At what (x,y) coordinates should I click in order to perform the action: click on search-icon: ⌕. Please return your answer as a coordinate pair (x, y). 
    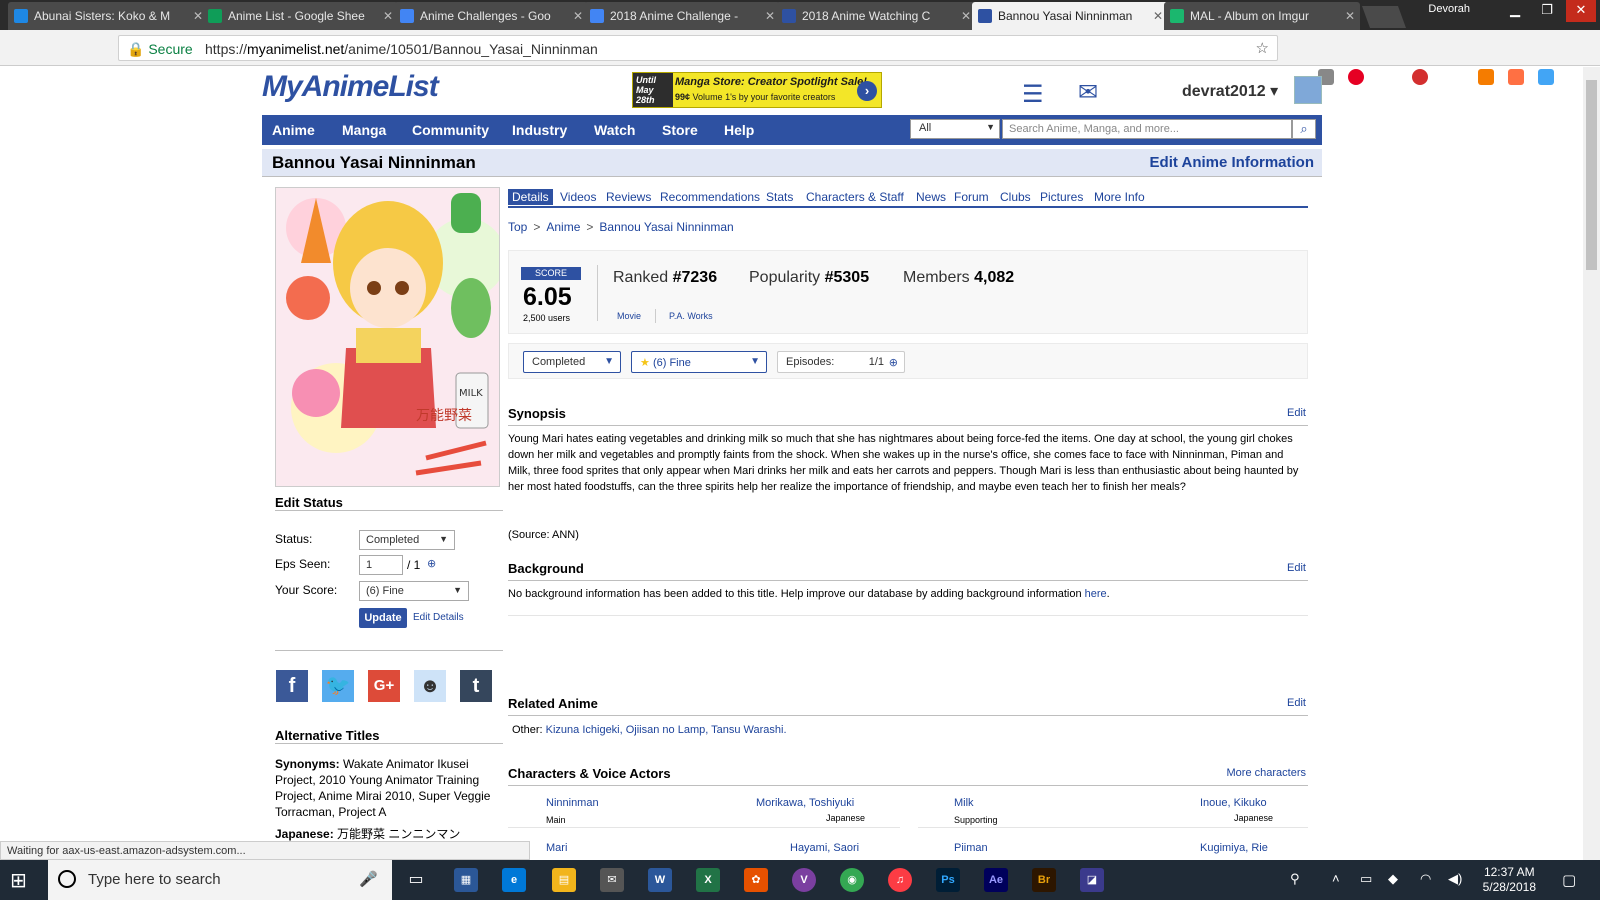
    Looking at the image, I should click on (1304, 129).